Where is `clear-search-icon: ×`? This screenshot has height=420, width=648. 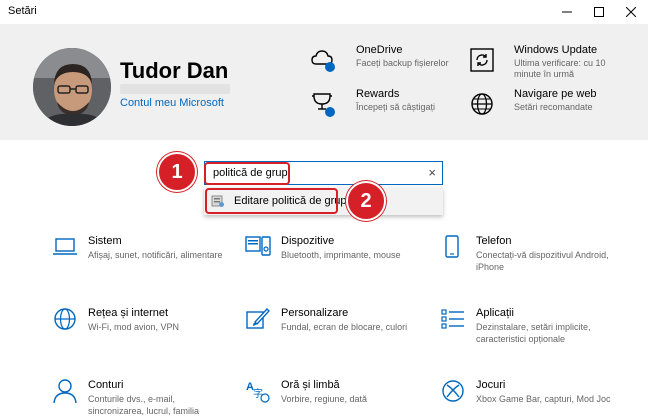 clear-search-icon: × is located at coordinates (432, 173).